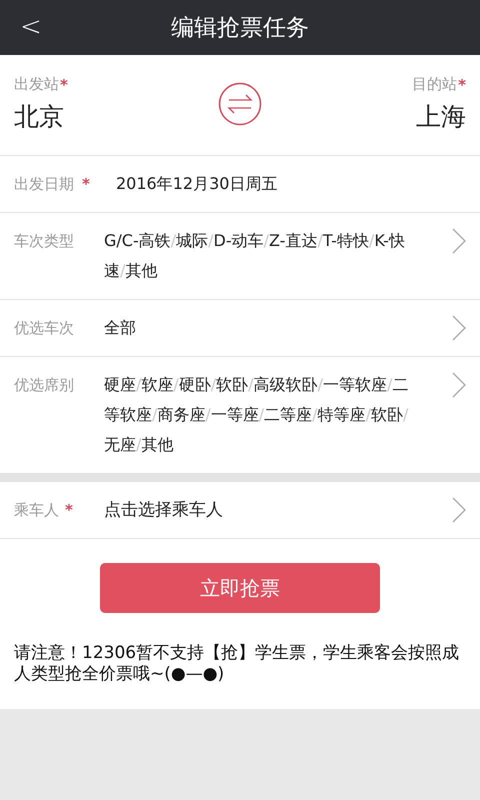 Image resolution: width=480 pixels, height=800 pixels. Describe the element at coordinates (291, 184) in the screenshot. I see `date-value: 2016年12月30日周五` at that location.